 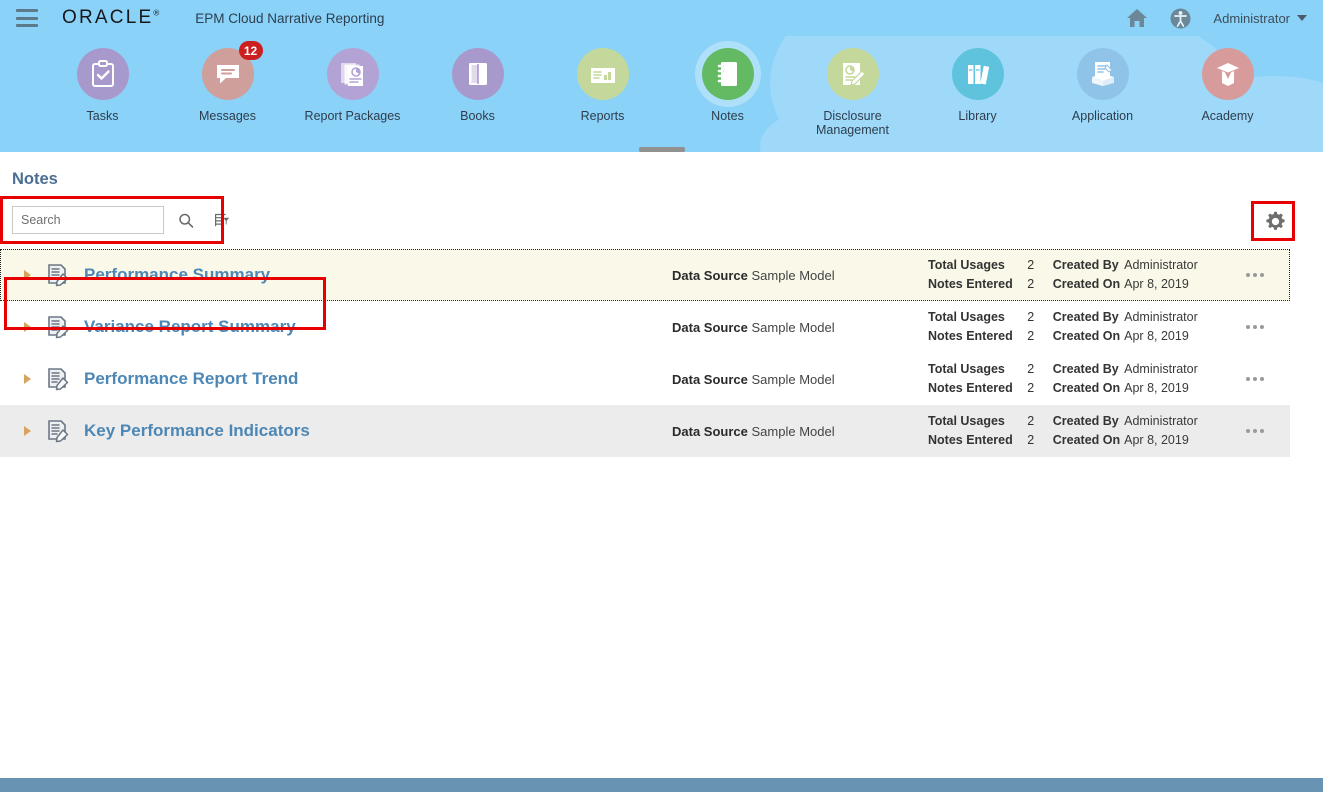 I want to click on gear-icon, so click(x=1275, y=220).